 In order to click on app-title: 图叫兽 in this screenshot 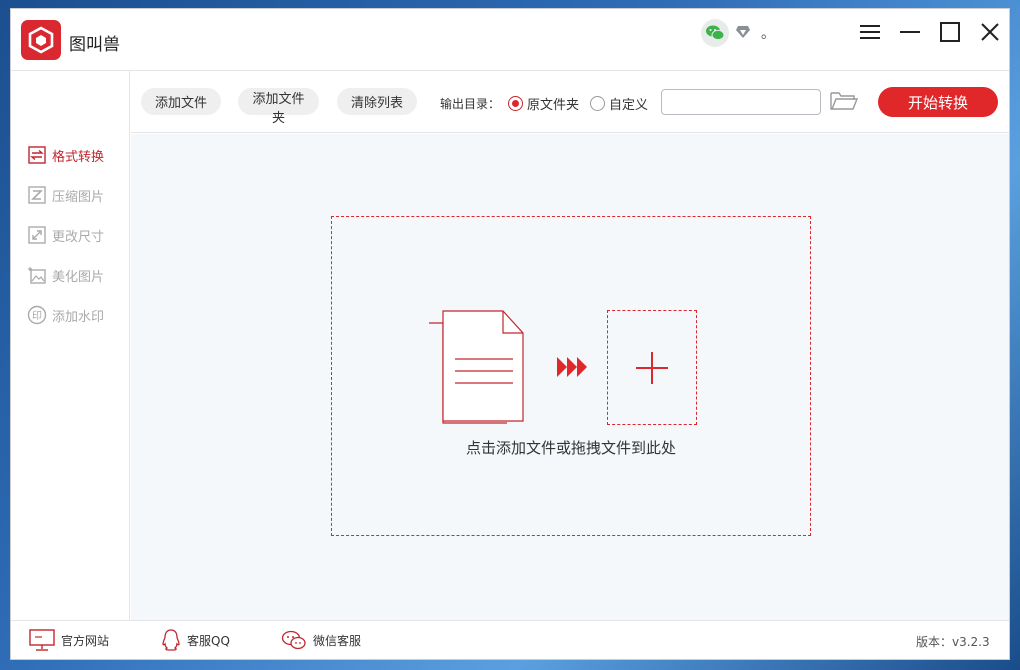, I will do `click(94, 45)`.